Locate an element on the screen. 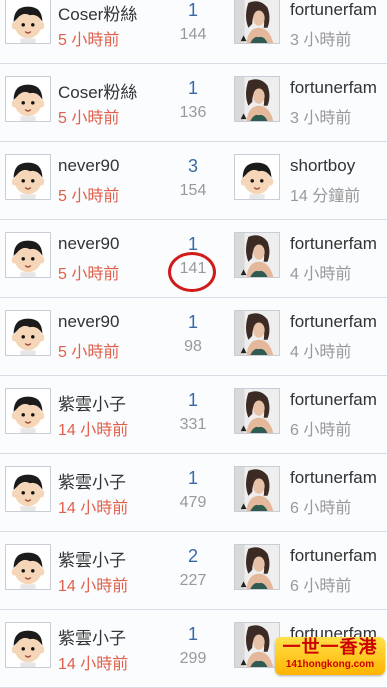 Image resolution: width=387 pixels, height=688 pixels. view-count: 479 is located at coordinates (193, 502).